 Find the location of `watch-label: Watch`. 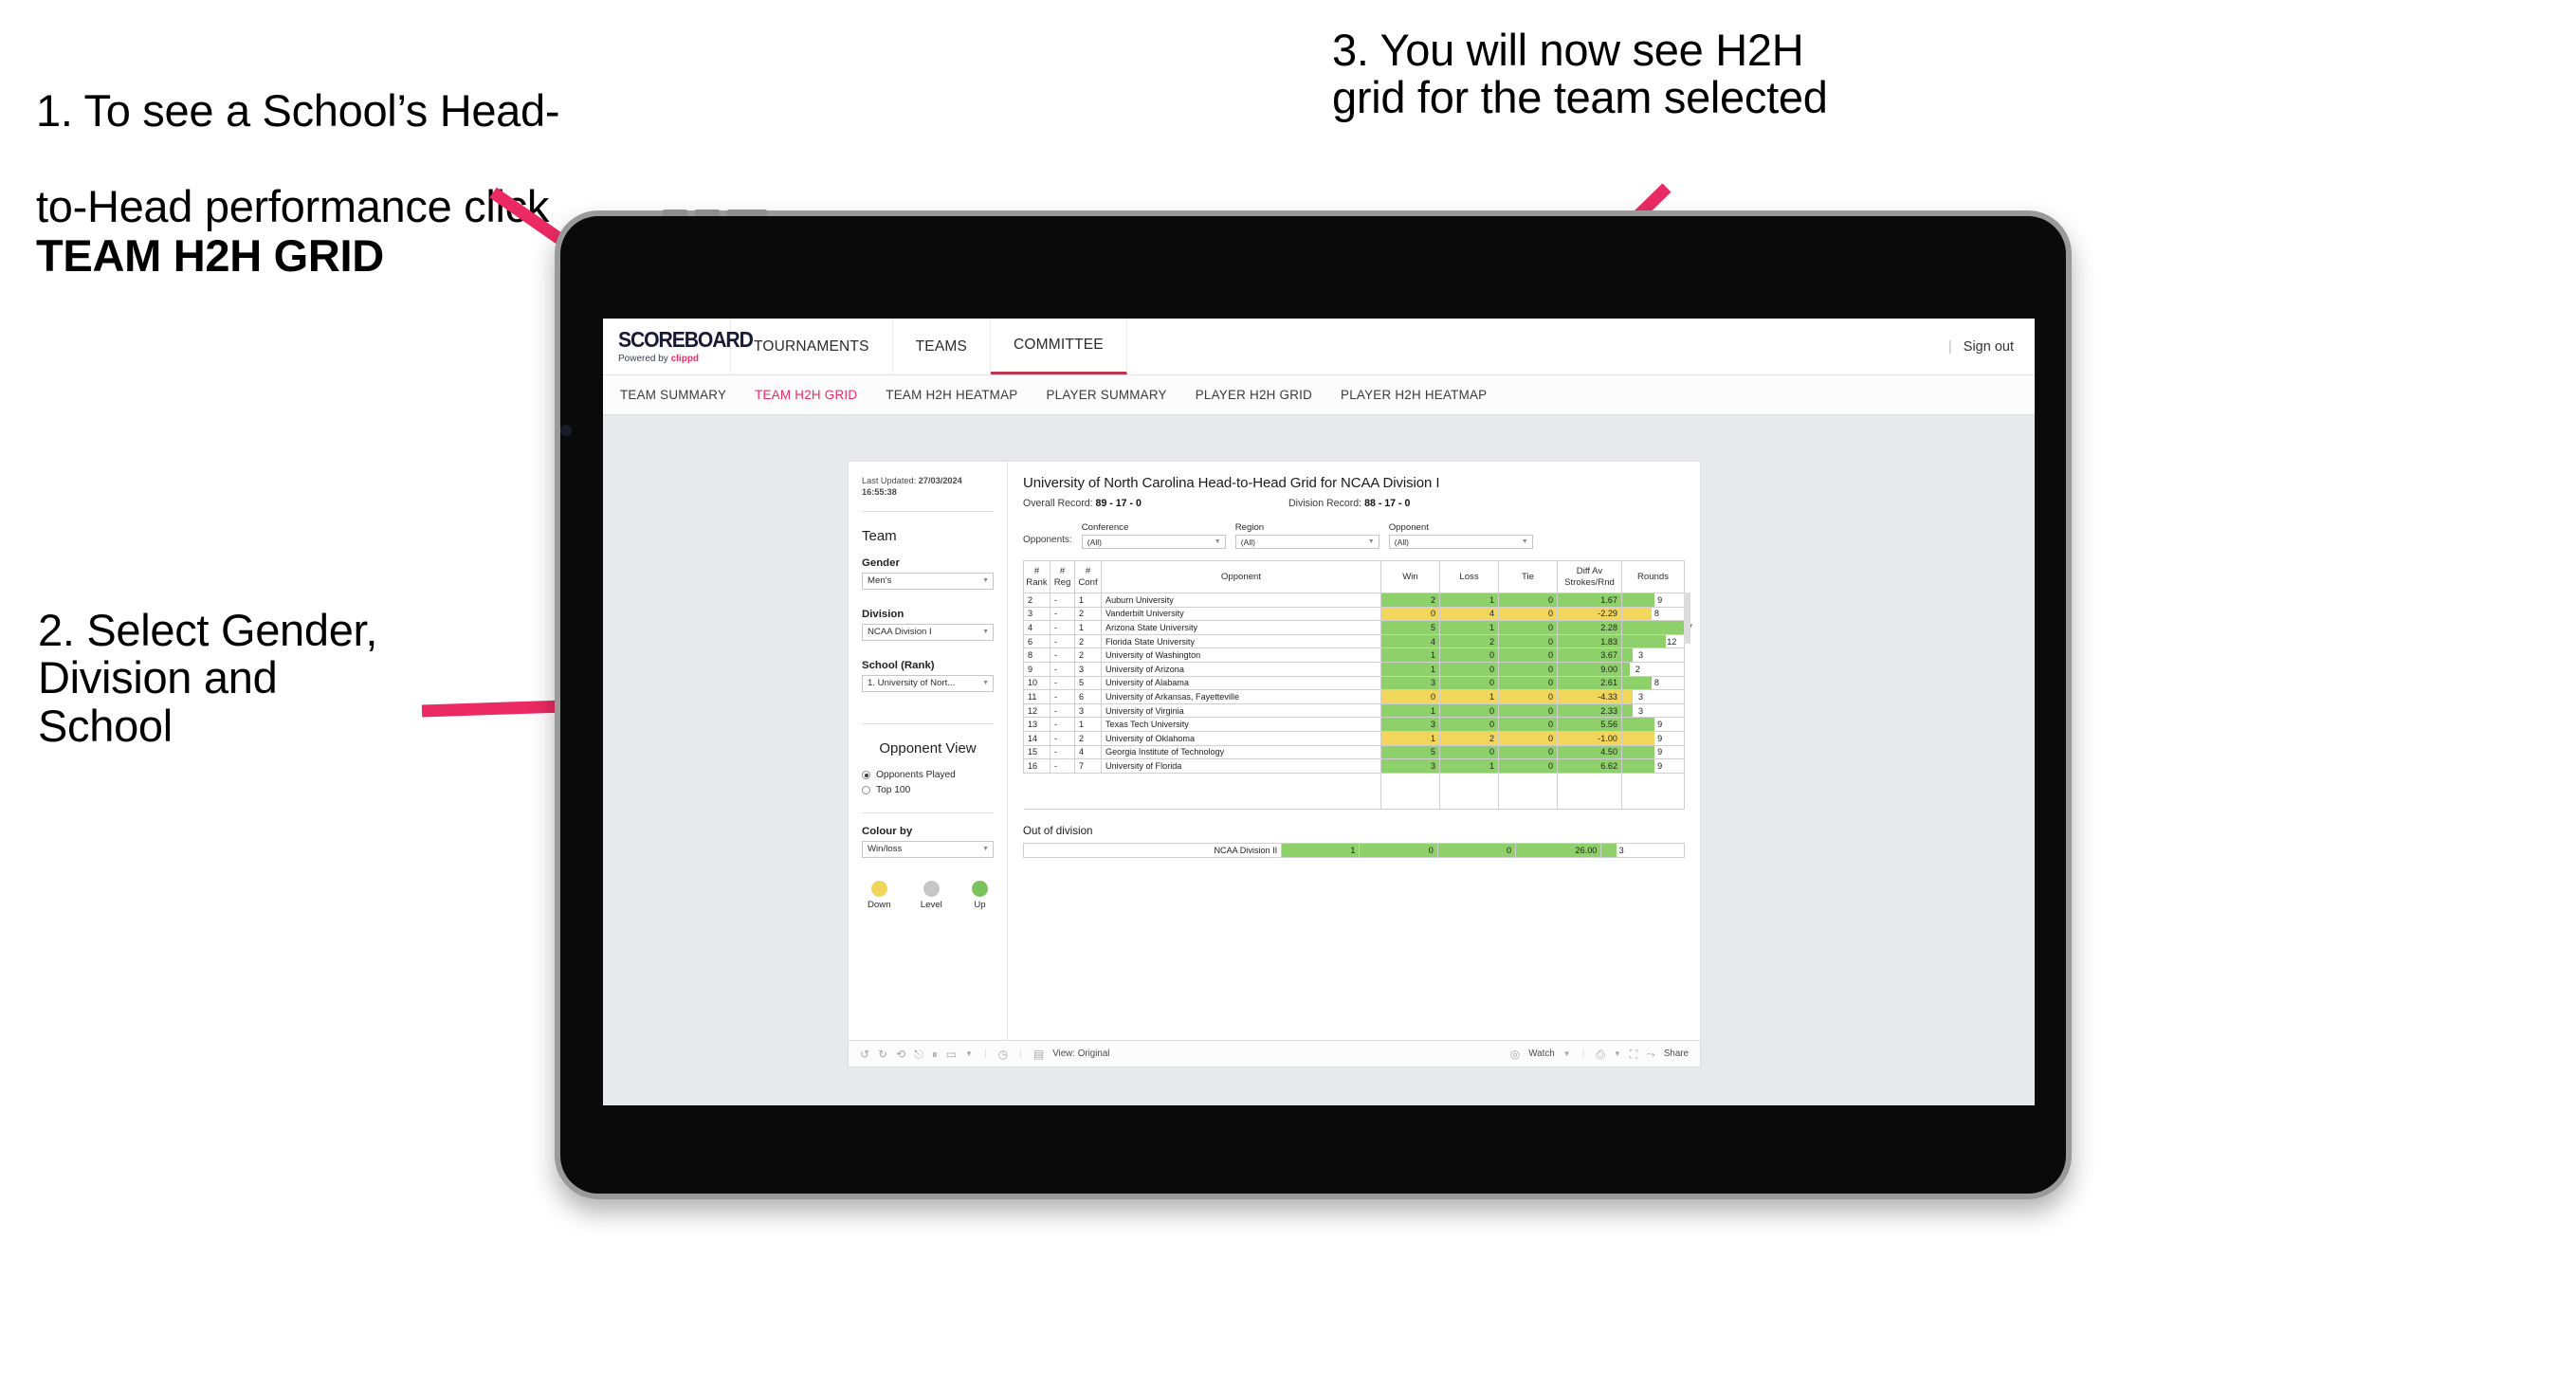

watch-label: Watch is located at coordinates (1541, 1054).